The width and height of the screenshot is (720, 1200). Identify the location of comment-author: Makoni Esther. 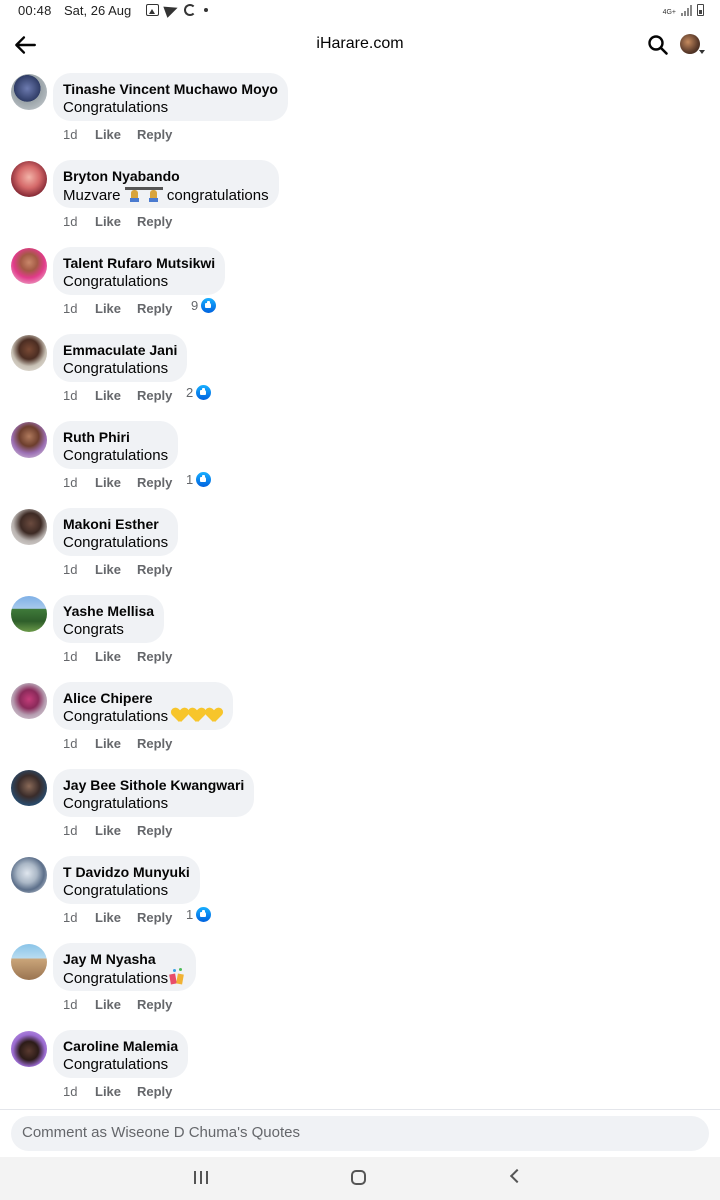
(115, 524).